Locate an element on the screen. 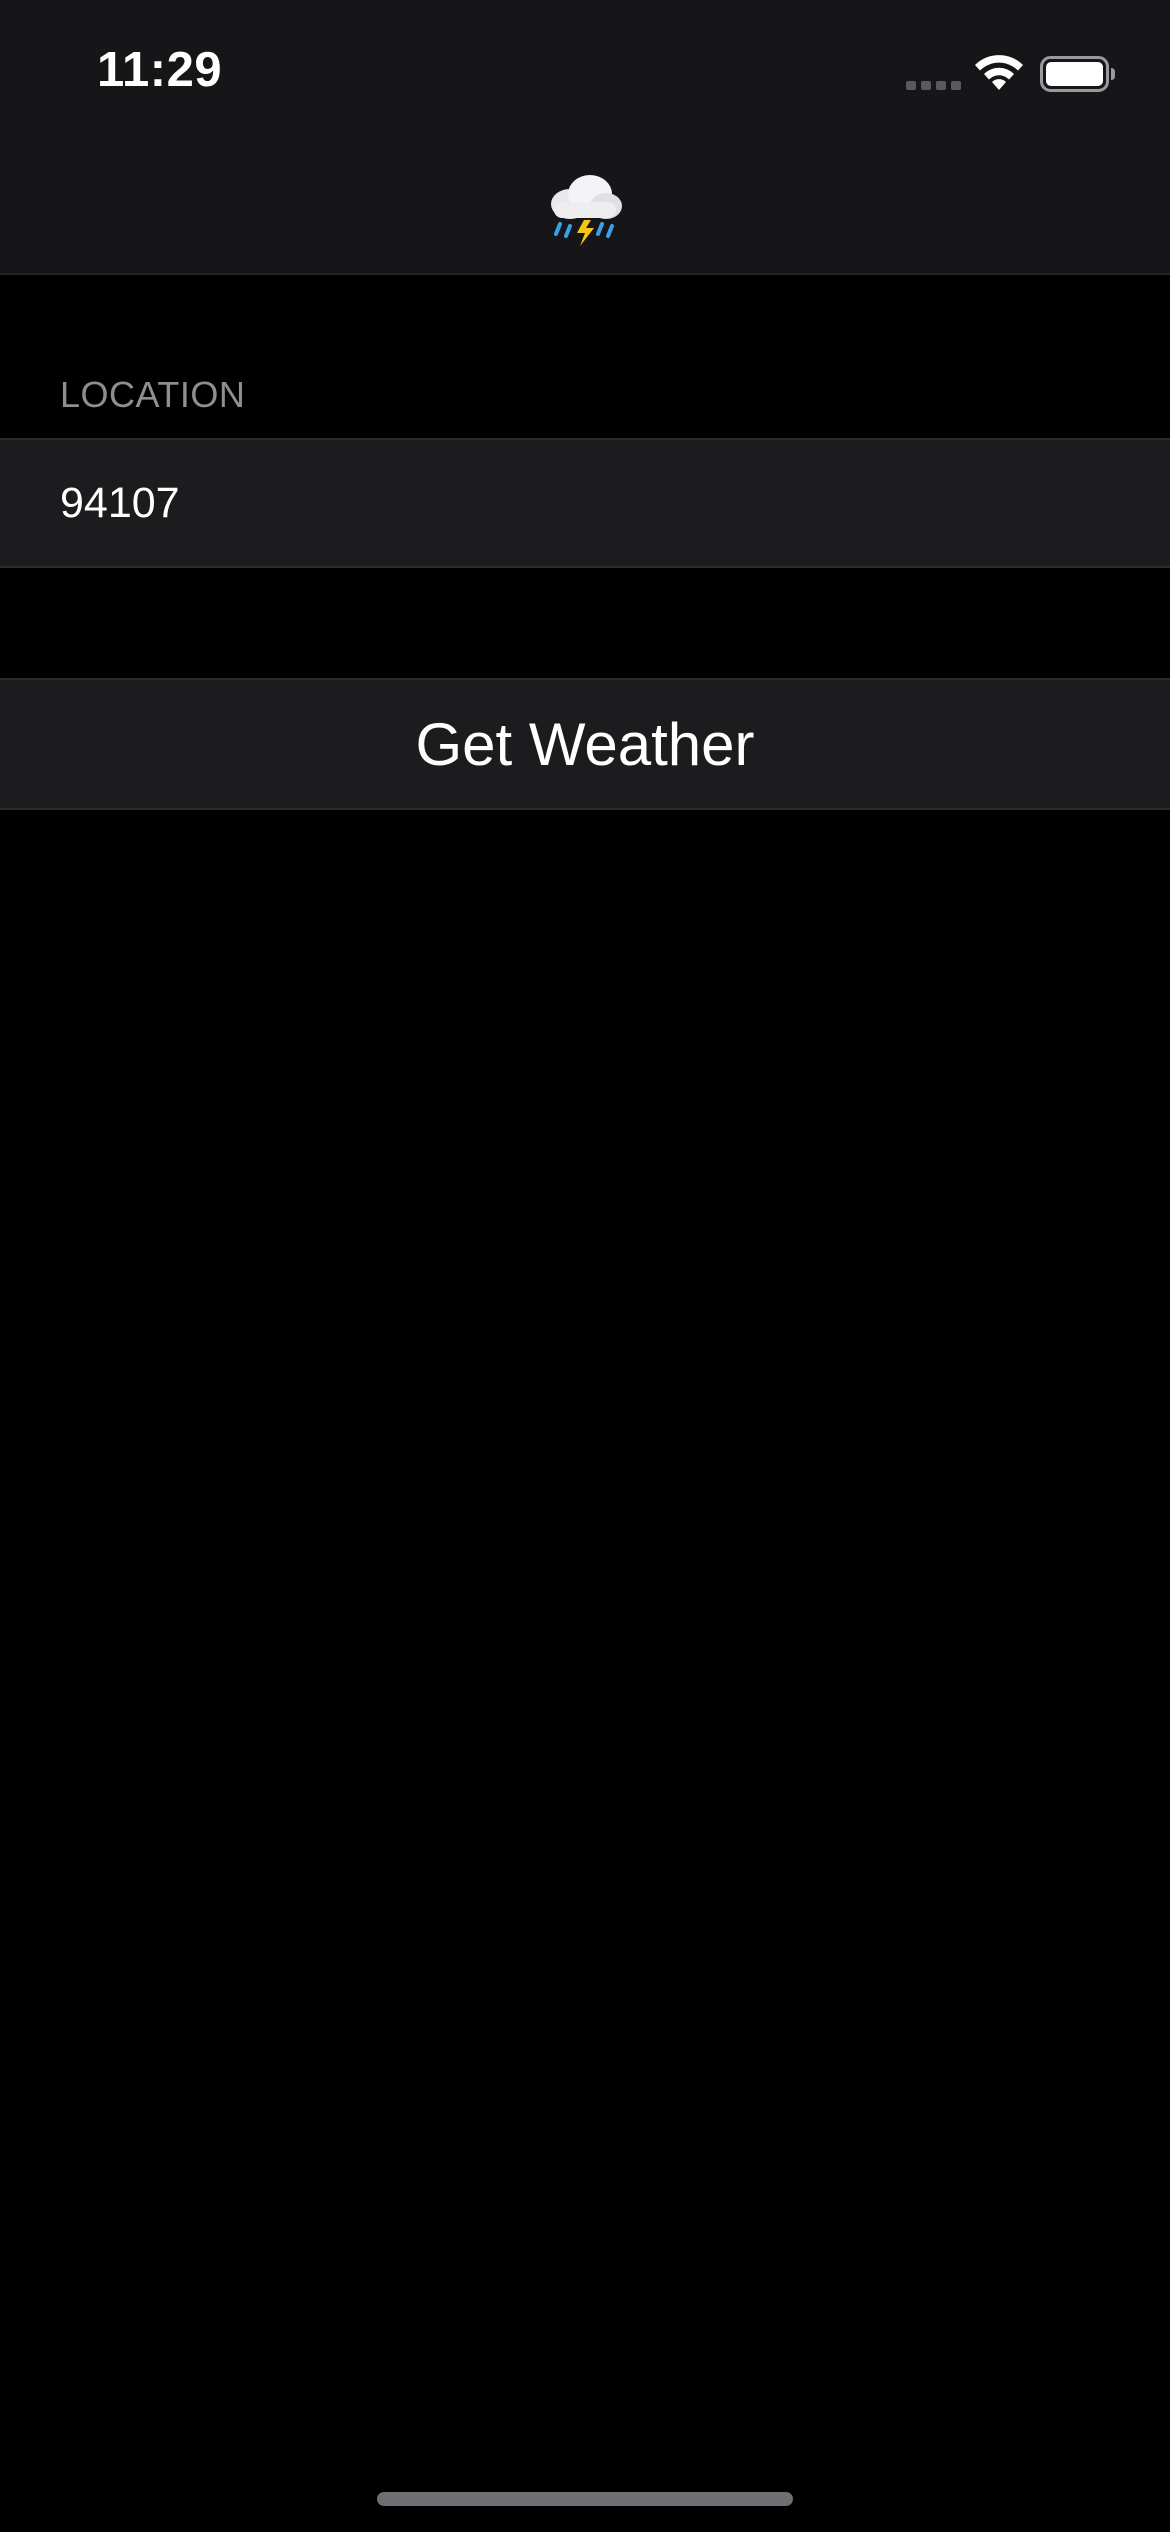  location-section-header: LOCATION is located at coordinates (153, 394).